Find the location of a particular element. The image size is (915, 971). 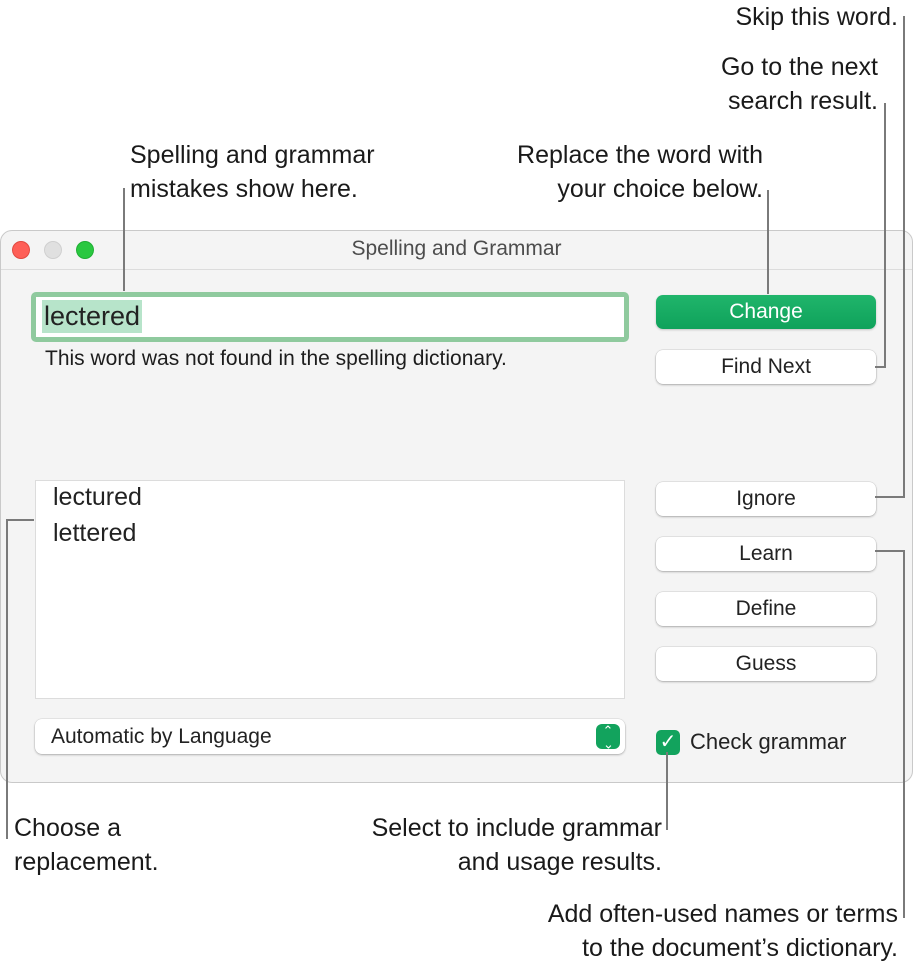

define-button: Define is located at coordinates (766, 609).